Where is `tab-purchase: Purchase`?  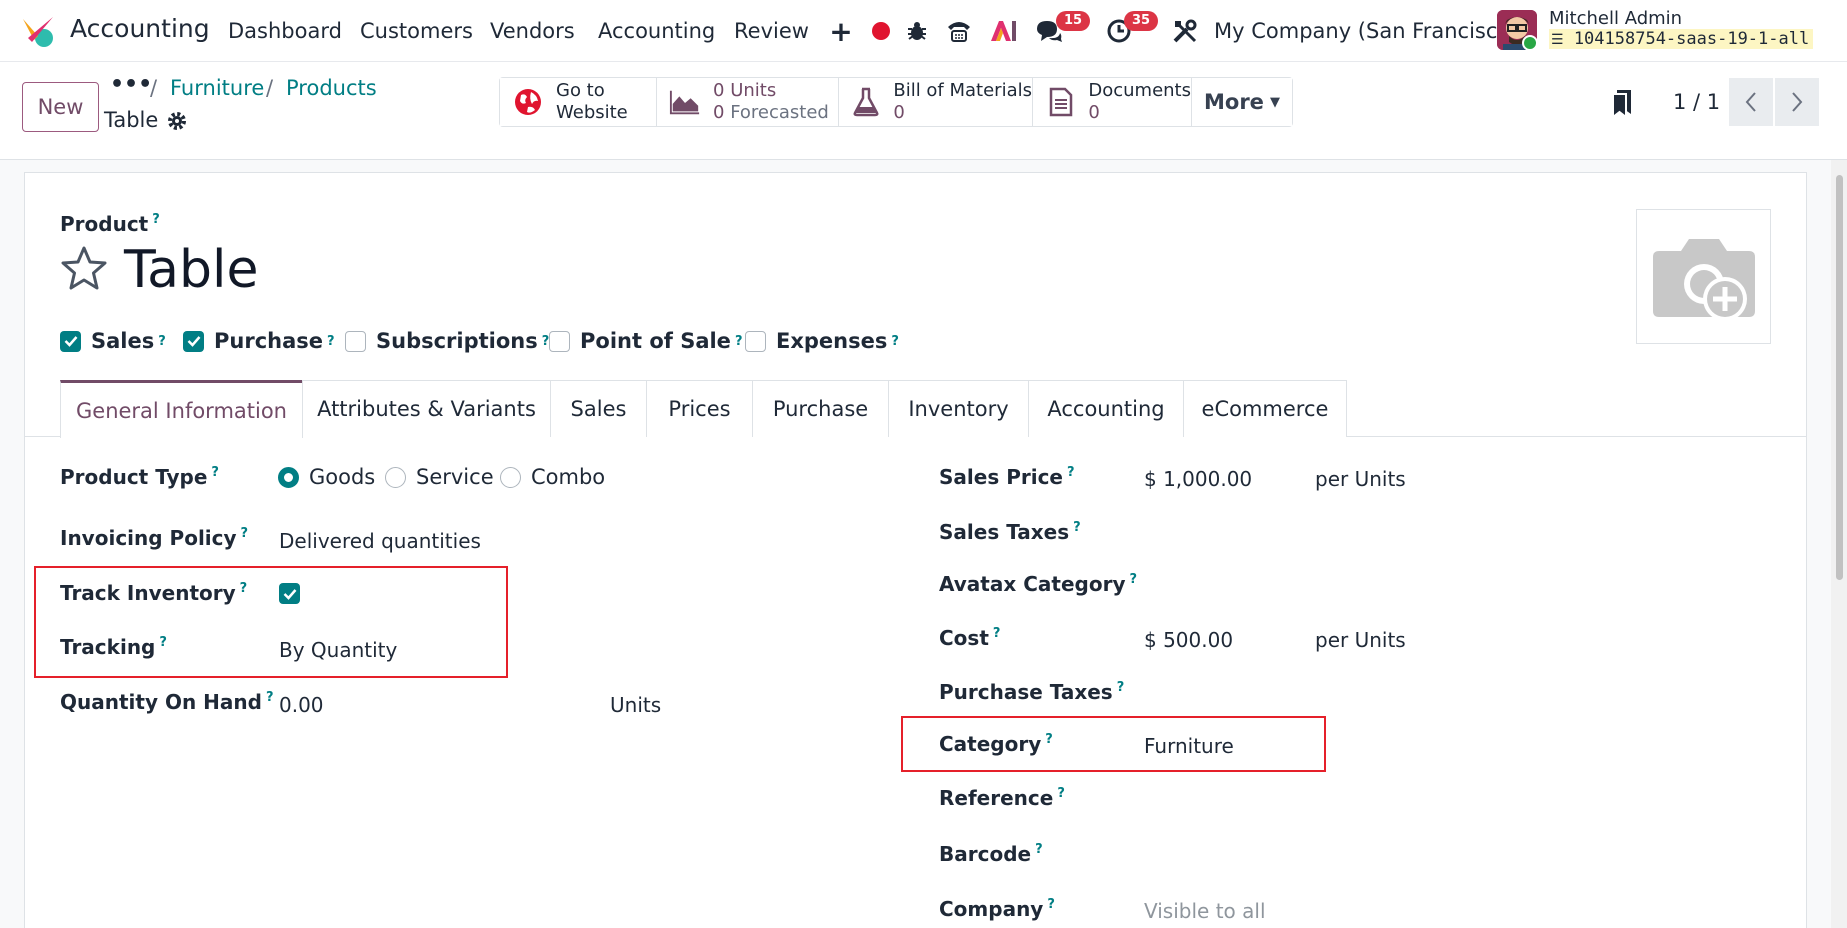 tab-purchase: Purchase is located at coordinates (820, 408).